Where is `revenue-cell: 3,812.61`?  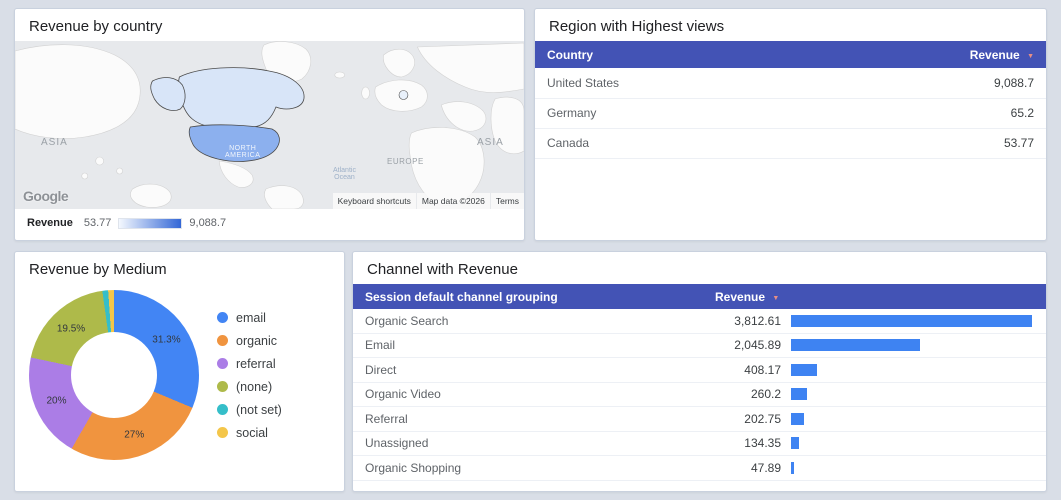 revenue-cell: 3,812.61 is located at coordinates (757, 320).